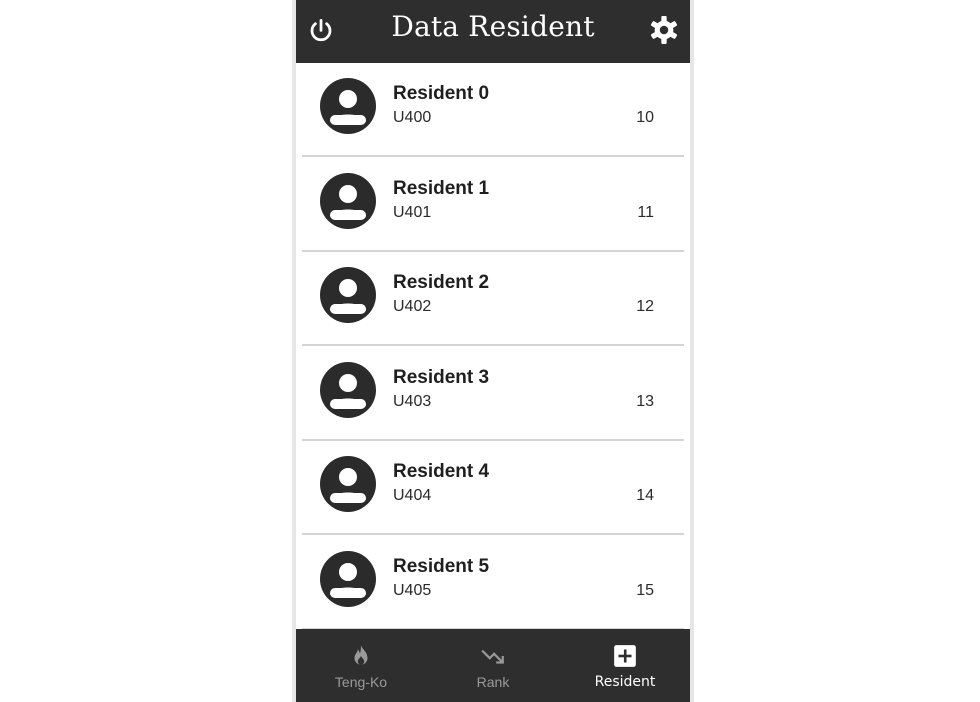 The image size is (980, 702). What do you see at coordinates (441, 188) in the screenshot?
I see `resident-name: Resident 1` at bounding box center [441, 188].